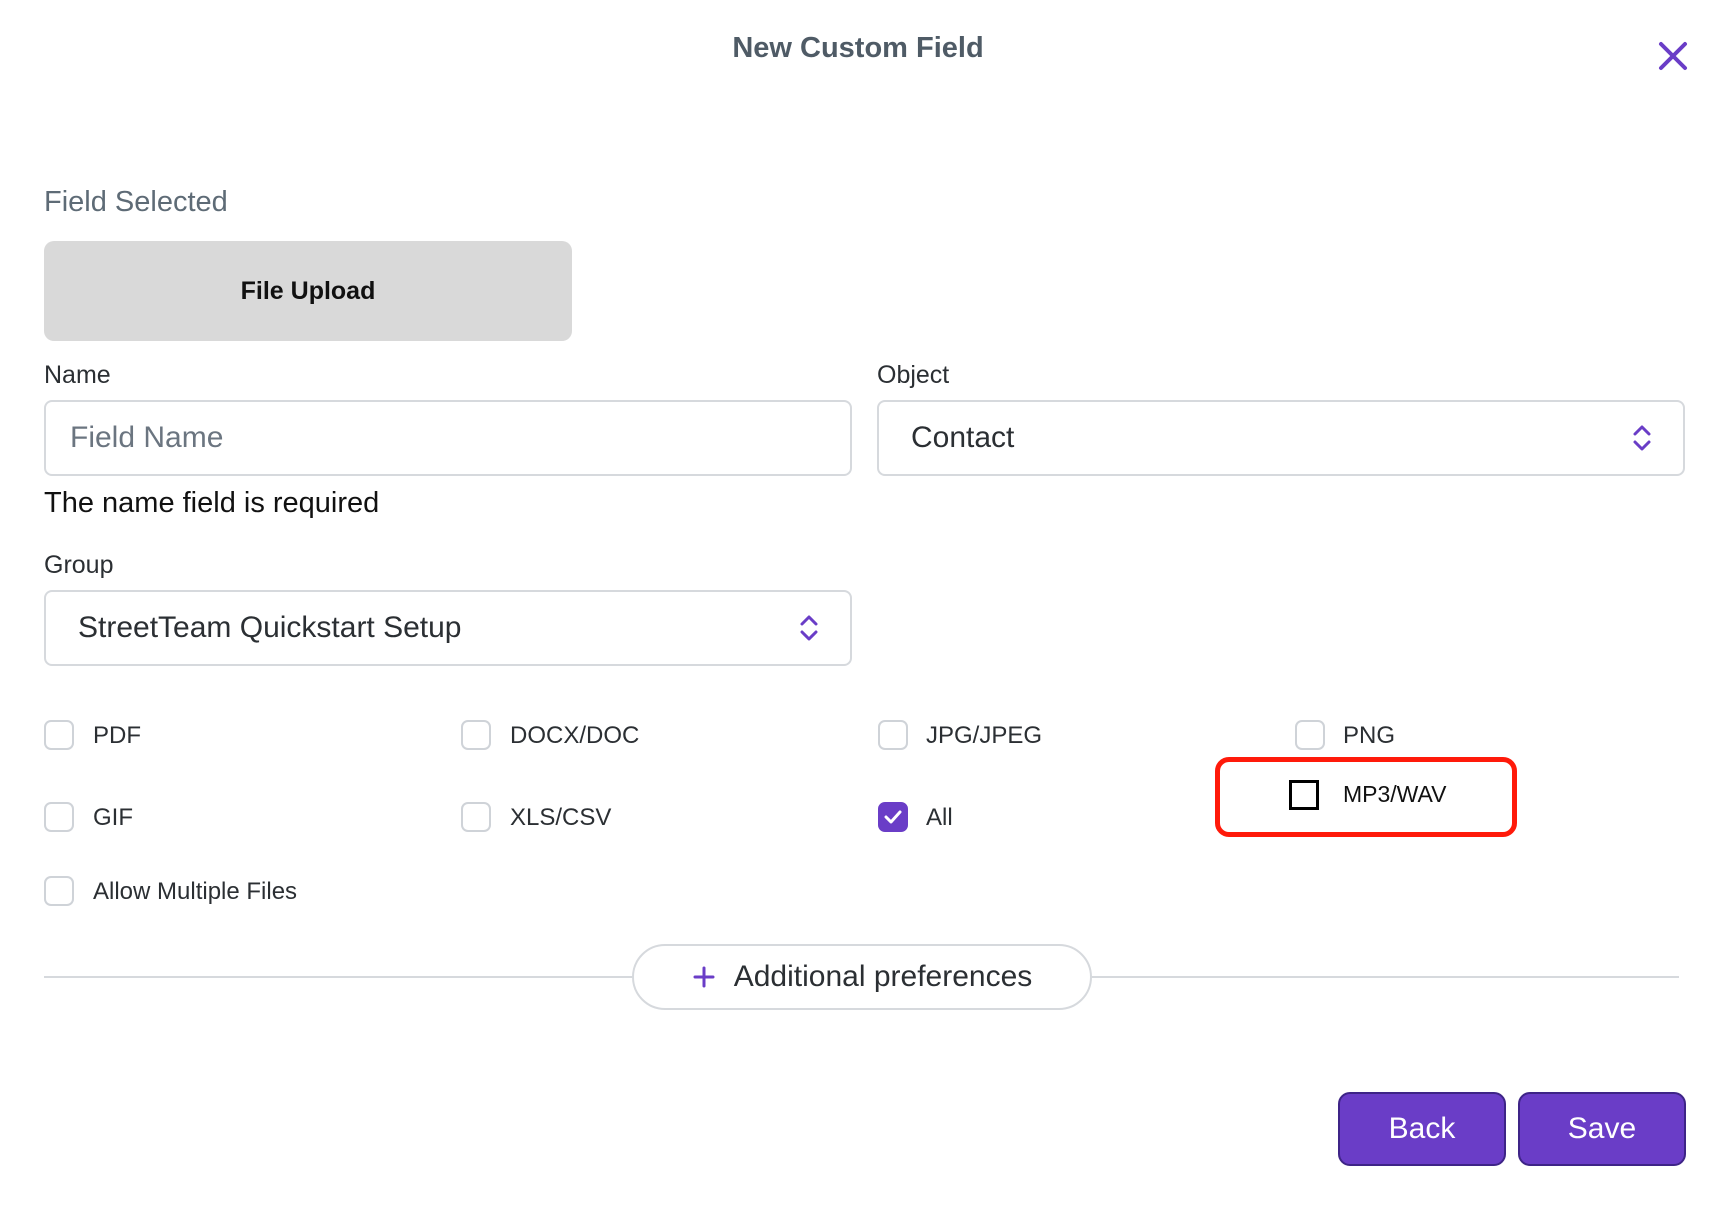  What do you see at coordinates (136, 202) in the screenshot?
I see `field-selected-label: Field Selected` at bounding box center [136, 202].